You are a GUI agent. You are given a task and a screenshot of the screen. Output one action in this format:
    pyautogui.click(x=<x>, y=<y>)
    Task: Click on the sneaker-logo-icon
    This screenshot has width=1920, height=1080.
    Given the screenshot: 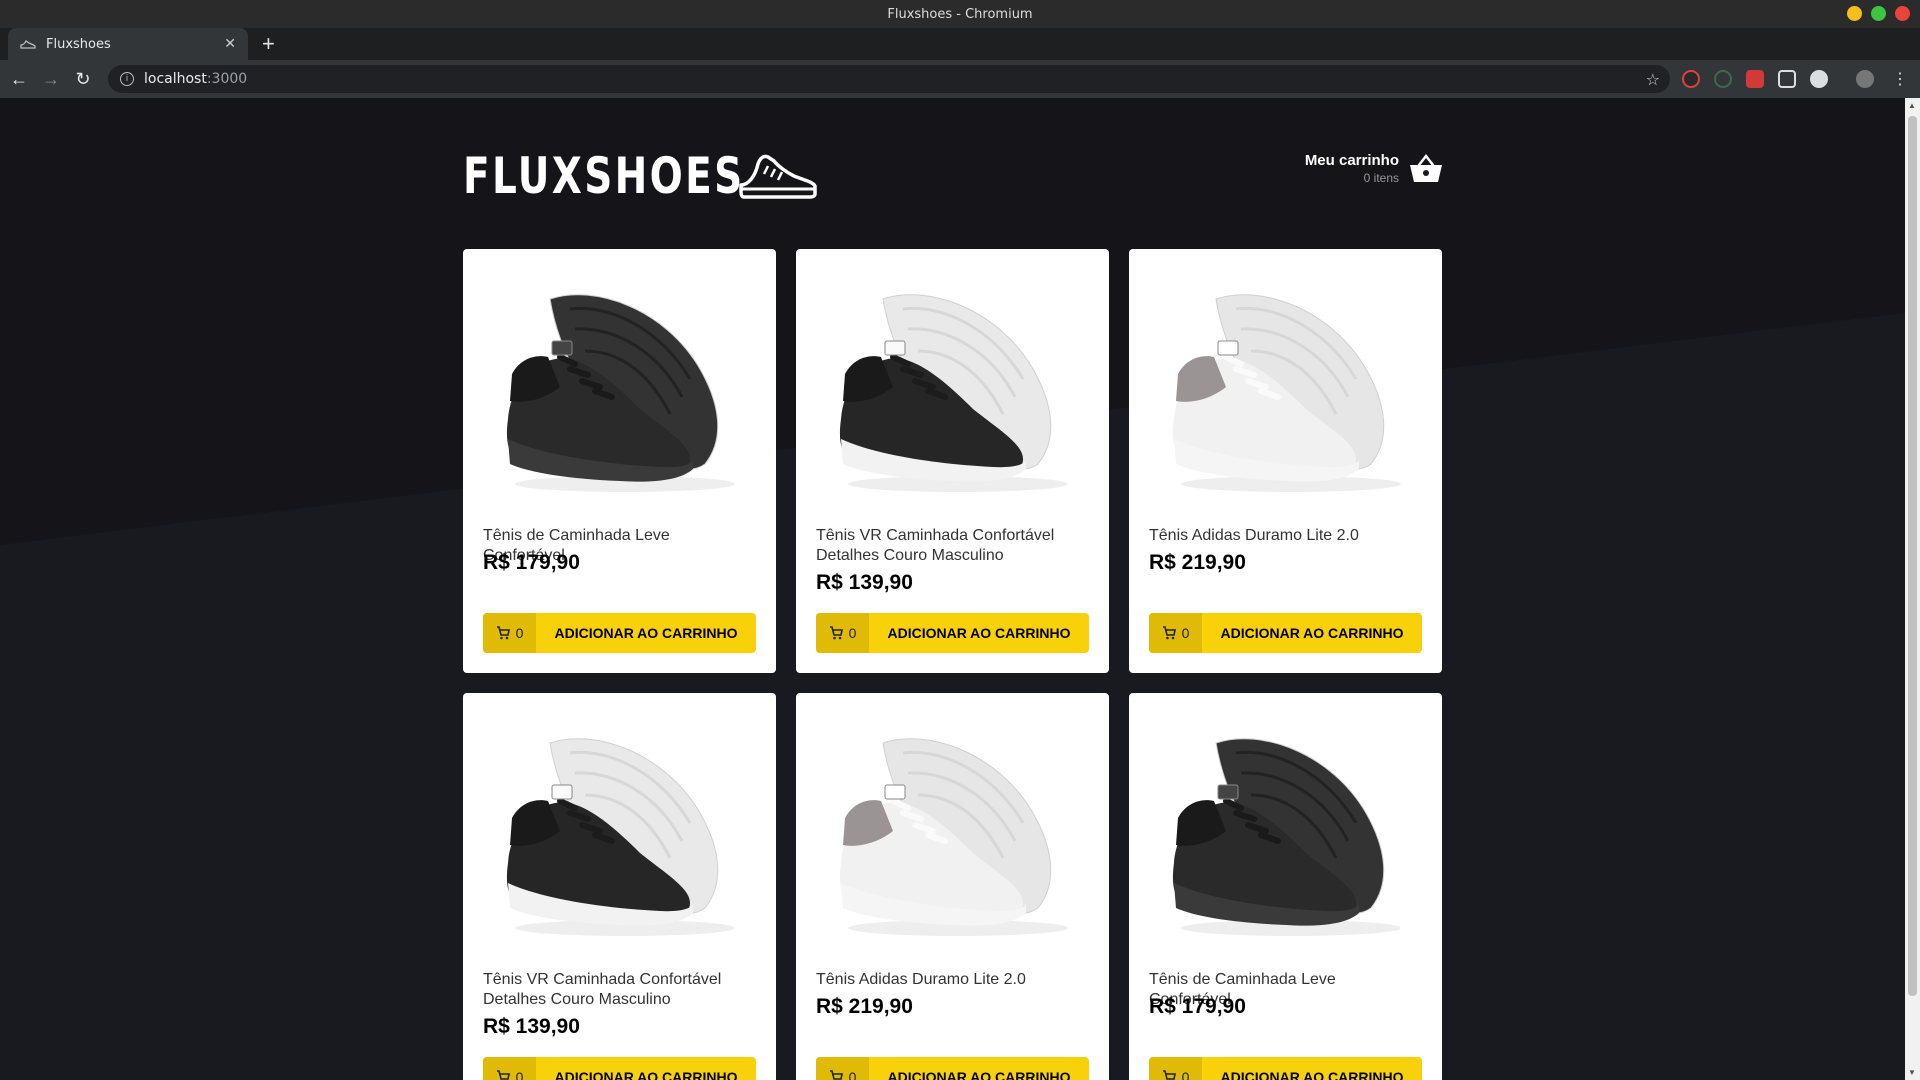 What is the action you would take?
    pyautogui.click(x=778, y=176)
    